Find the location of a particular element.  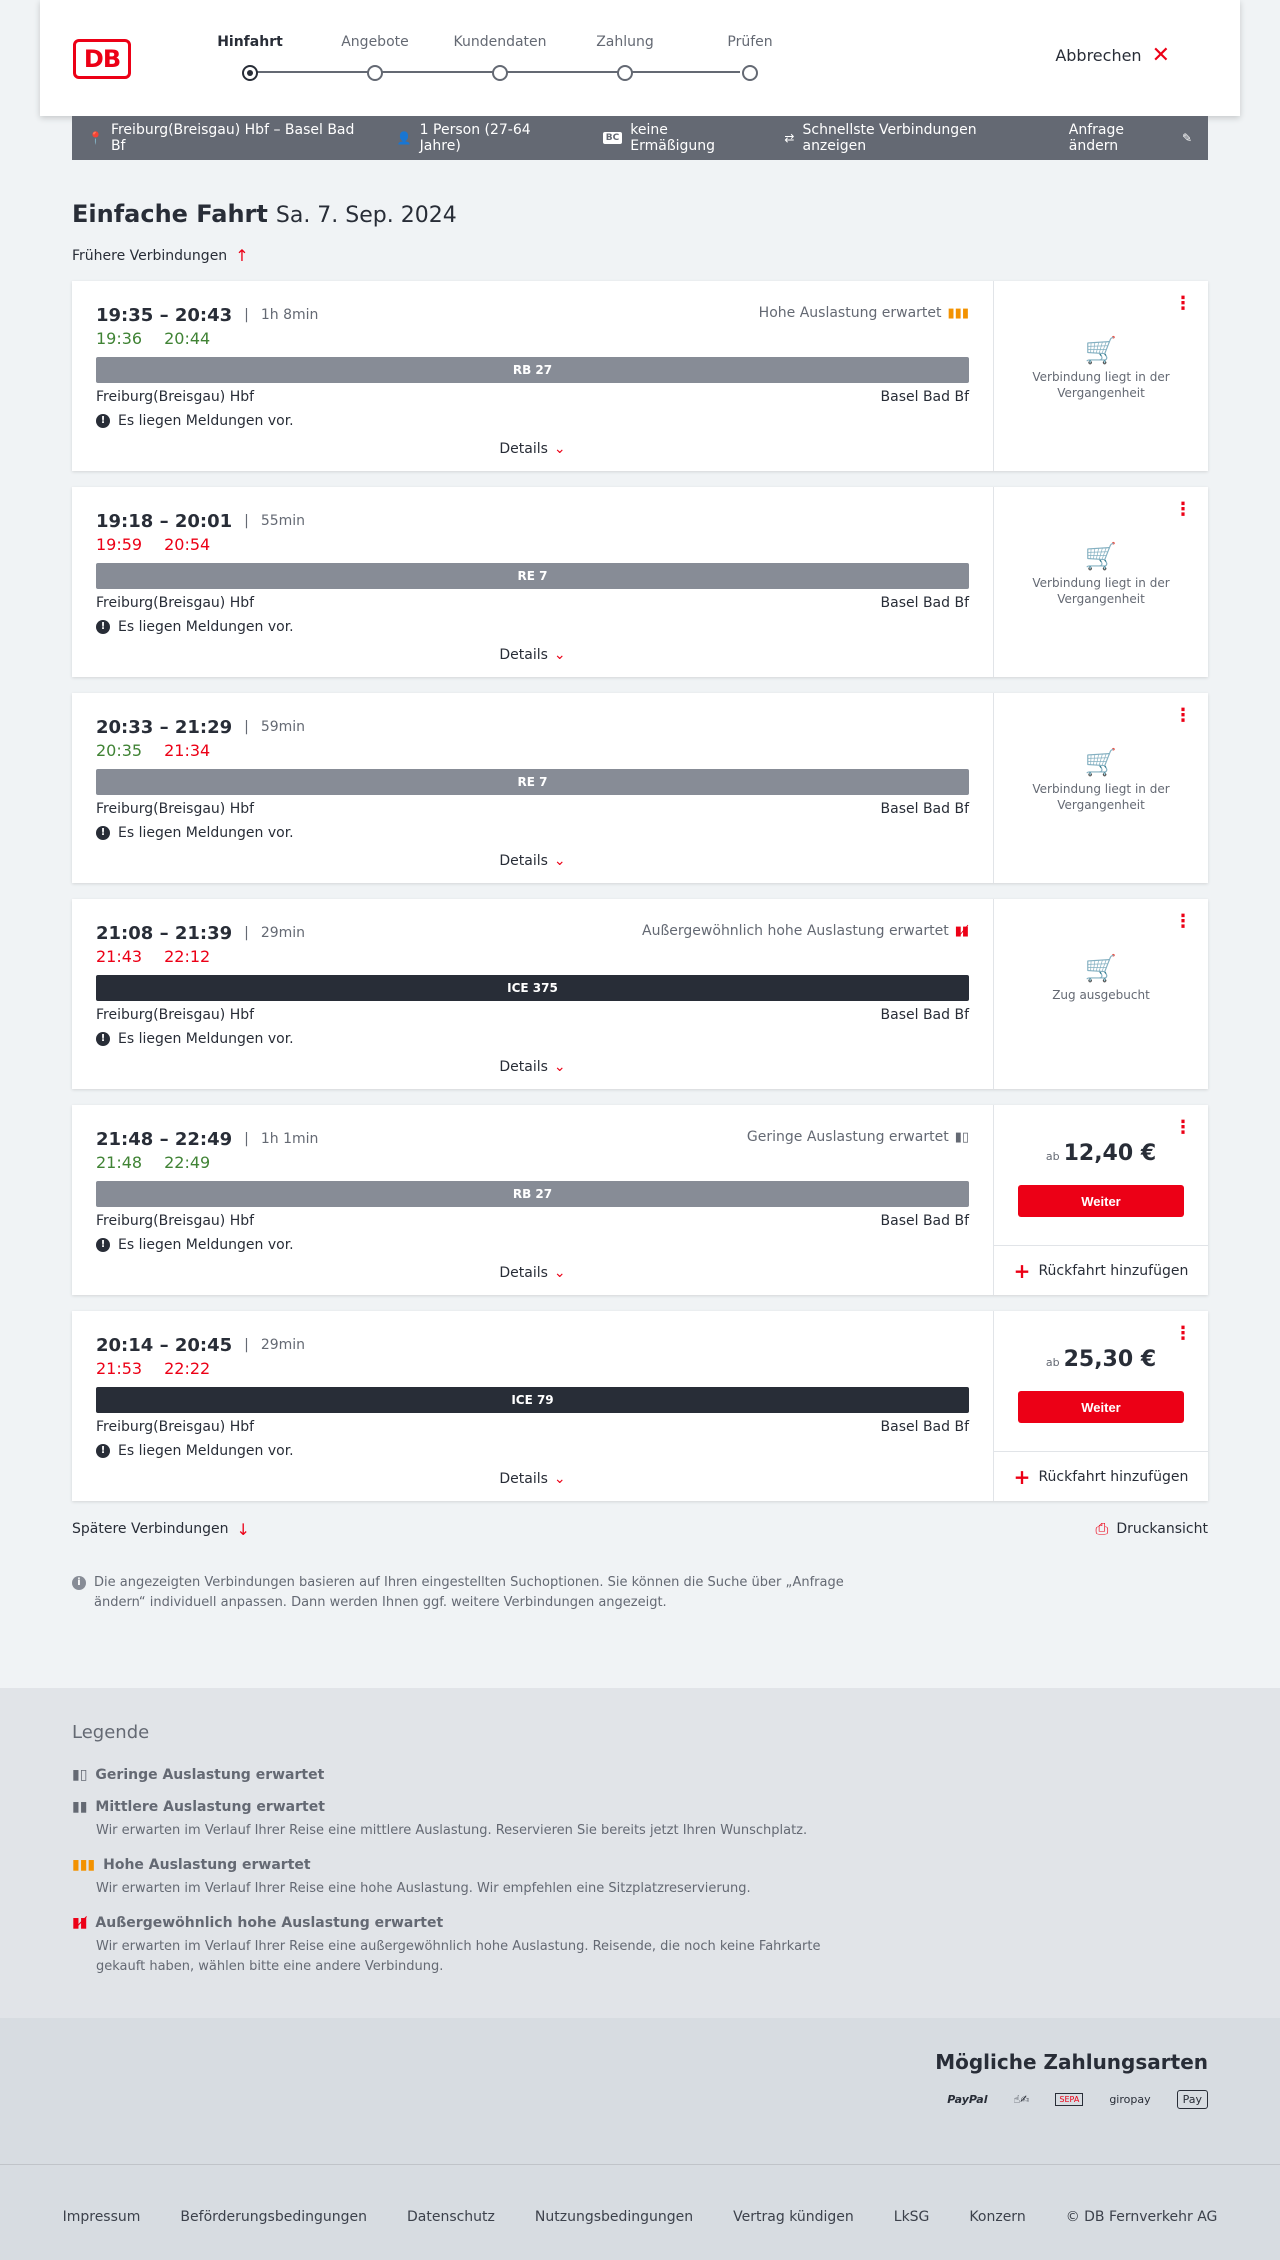

earlier-connections-link: Frühere Verbindungen ↑ is located at coordinates (640, 255).